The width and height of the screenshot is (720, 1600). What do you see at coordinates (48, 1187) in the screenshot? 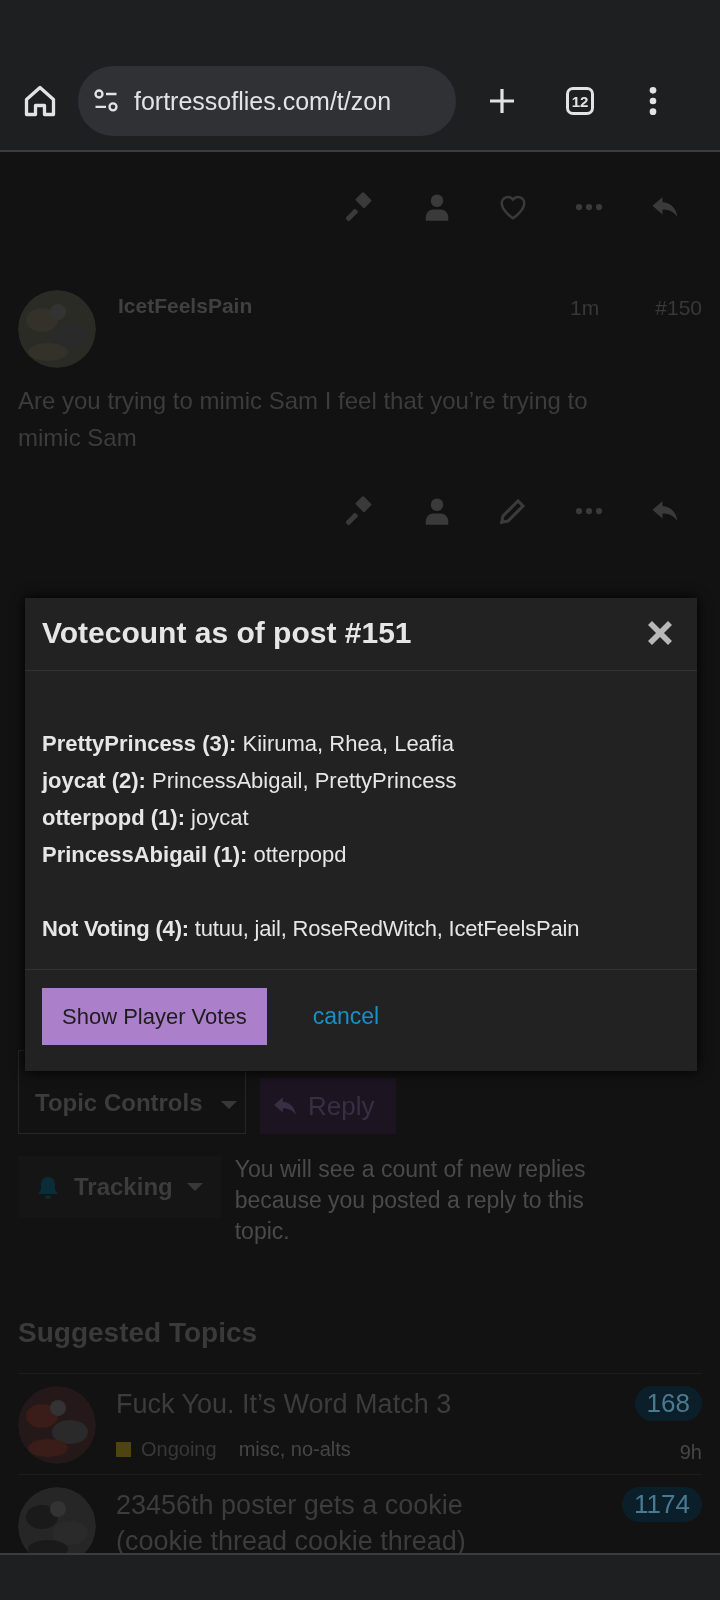
I see `bell-icon` at bounding box center [48, 1187].